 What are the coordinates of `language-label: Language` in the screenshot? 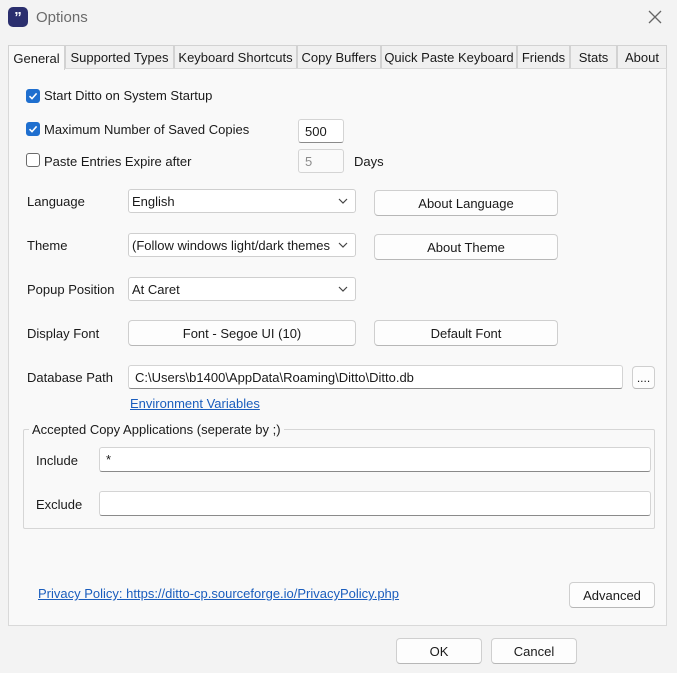 It's located at (56, 201).